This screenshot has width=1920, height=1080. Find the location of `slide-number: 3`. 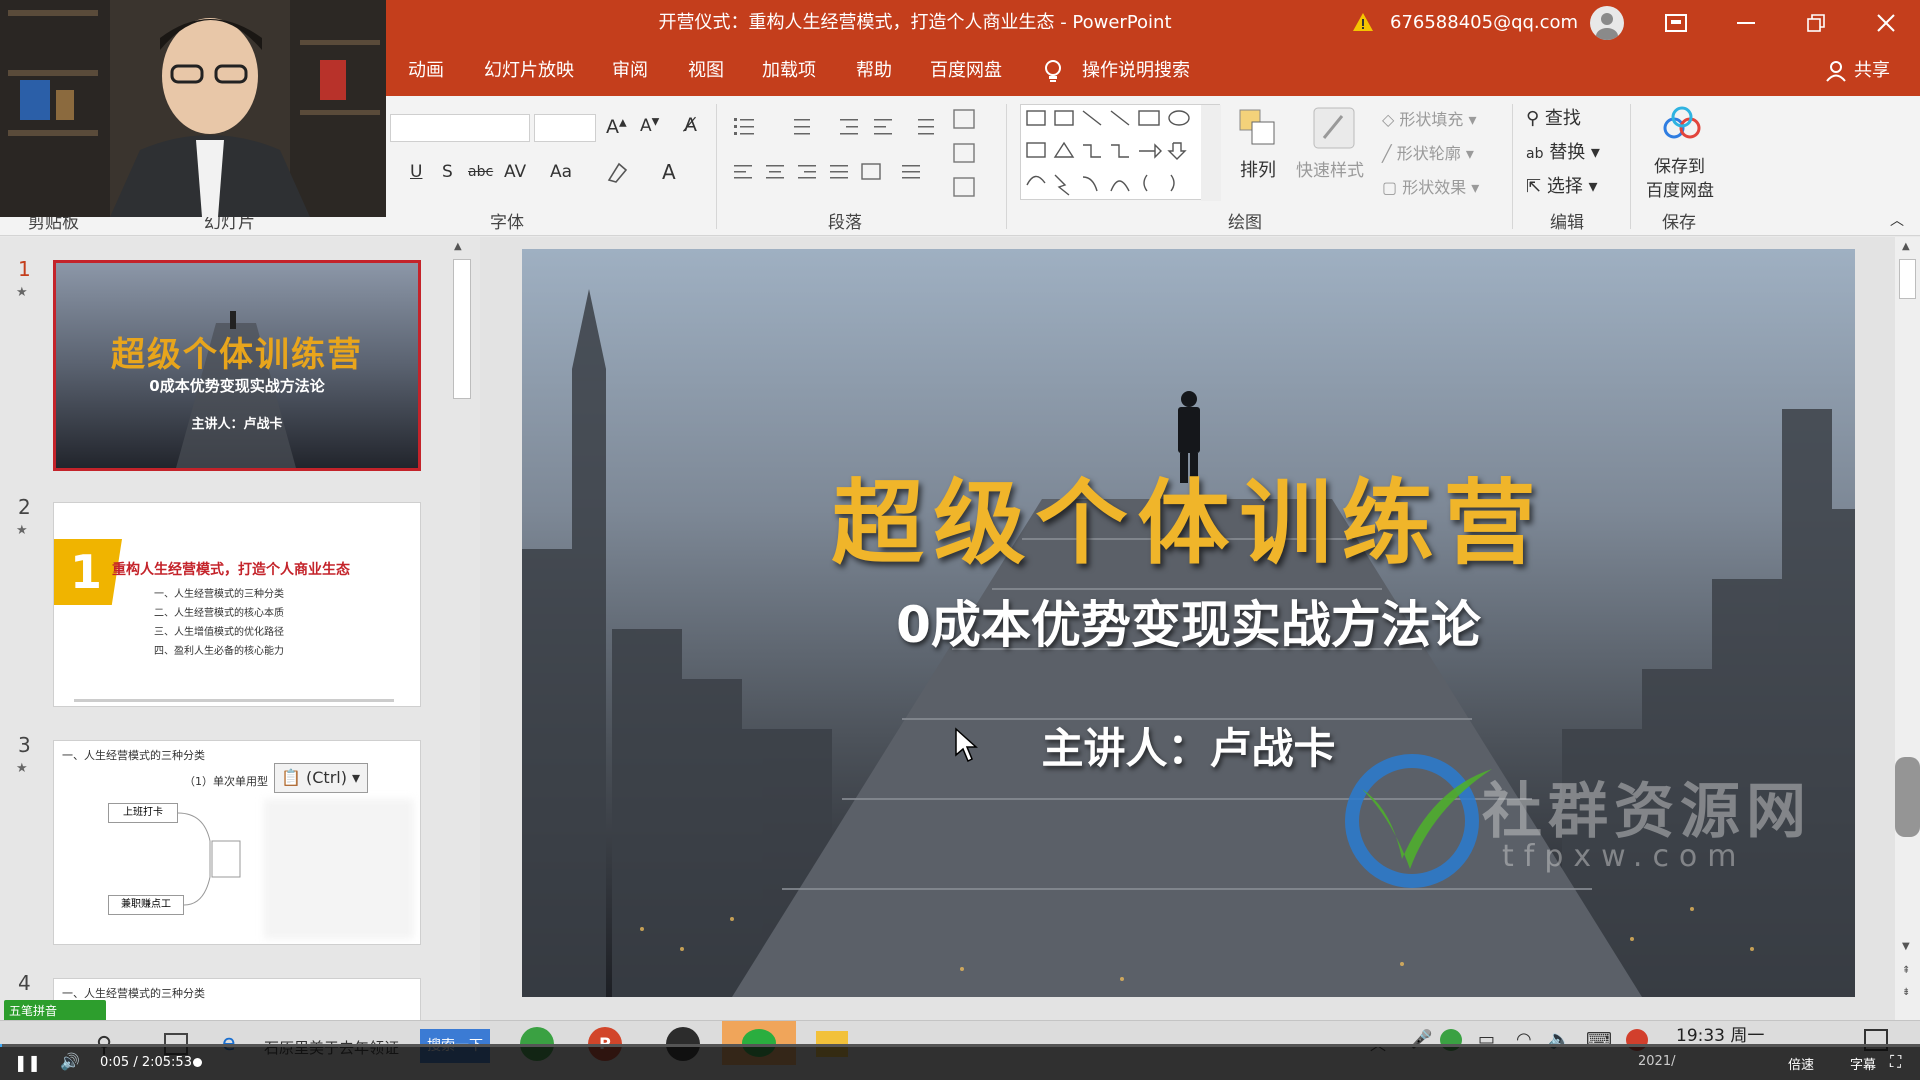

slide-number: 3 is located at coordinates (24, 745).